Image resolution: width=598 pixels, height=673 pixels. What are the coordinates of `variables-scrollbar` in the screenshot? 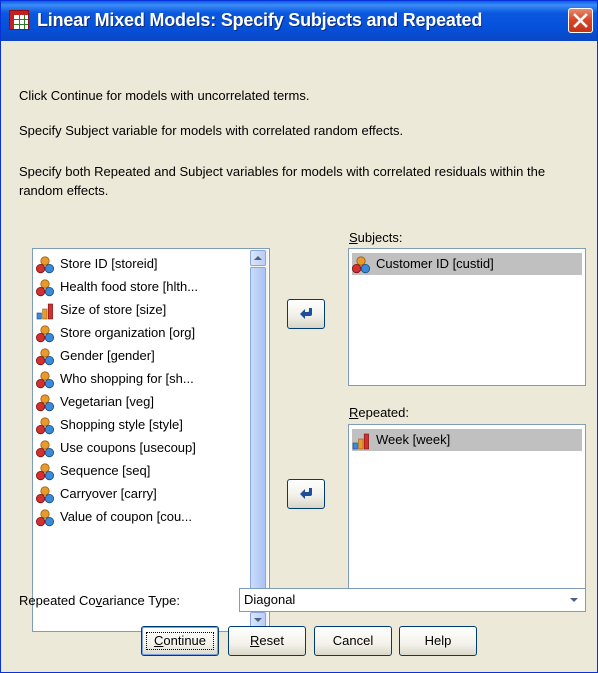 It's located at (259, 440).